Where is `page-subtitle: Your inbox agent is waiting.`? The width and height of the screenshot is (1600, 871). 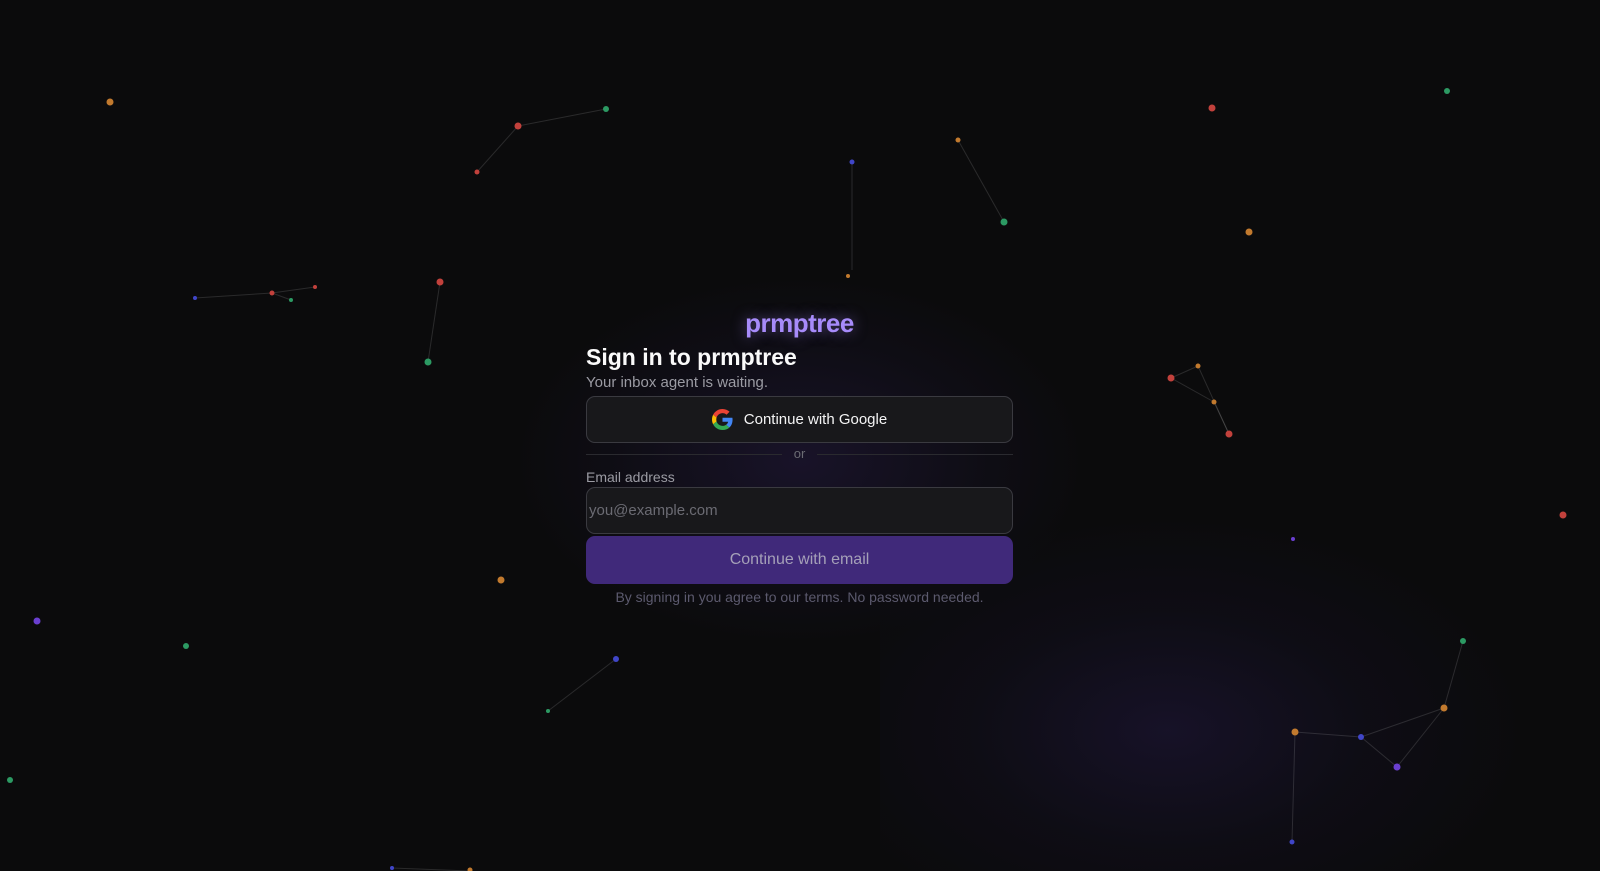 page-subtitle: Your inbox agent is waiting. is located at coordinates (677, 382).